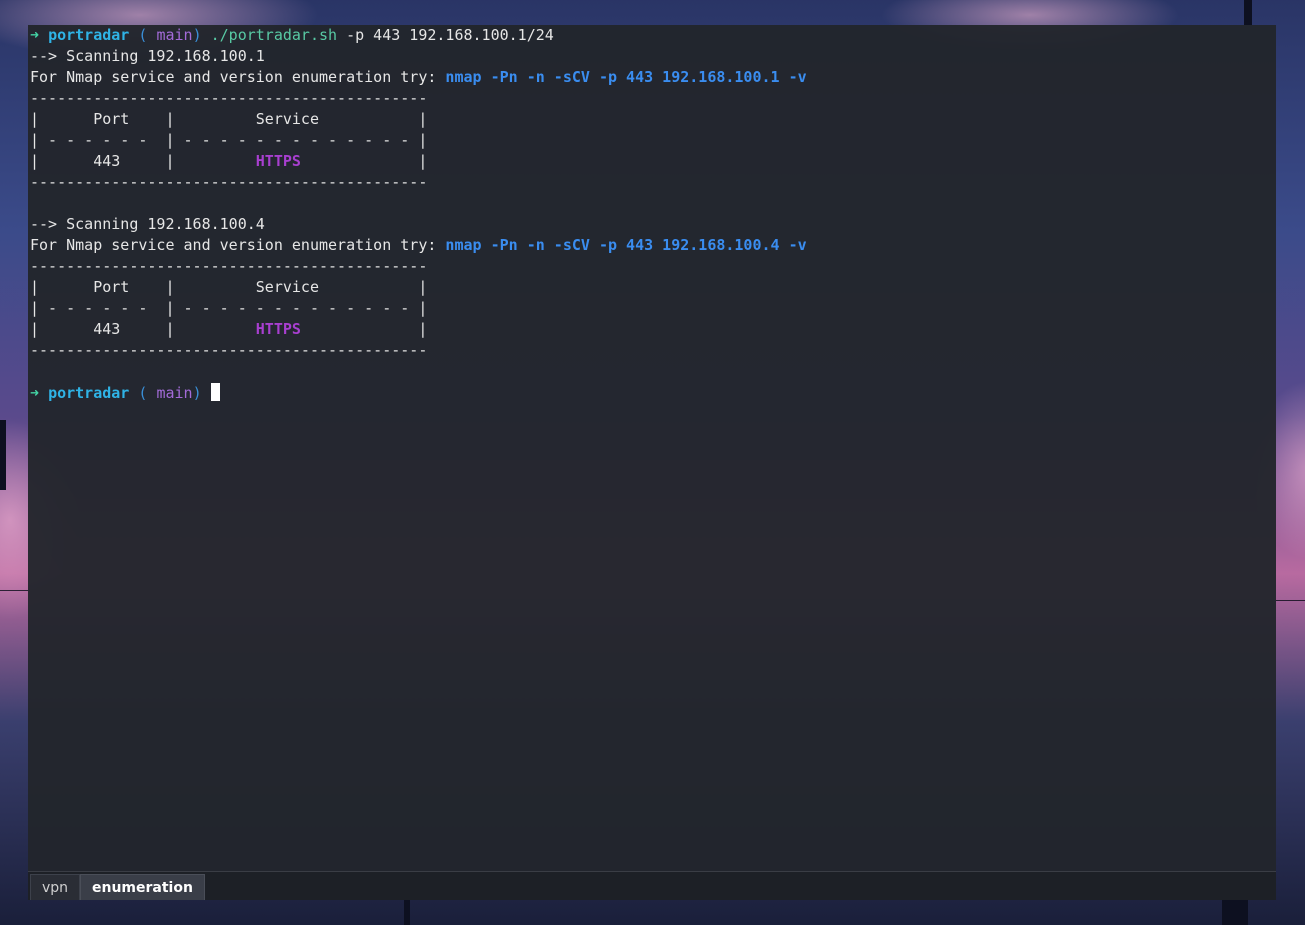 Image resolution: width=1305 pixels, height=925 pixels. What do you see at coordinates (653, 393) in the screenshot?
I see `prompt-line: ➜ portradar ( main)` at bounding box center [653, 393].